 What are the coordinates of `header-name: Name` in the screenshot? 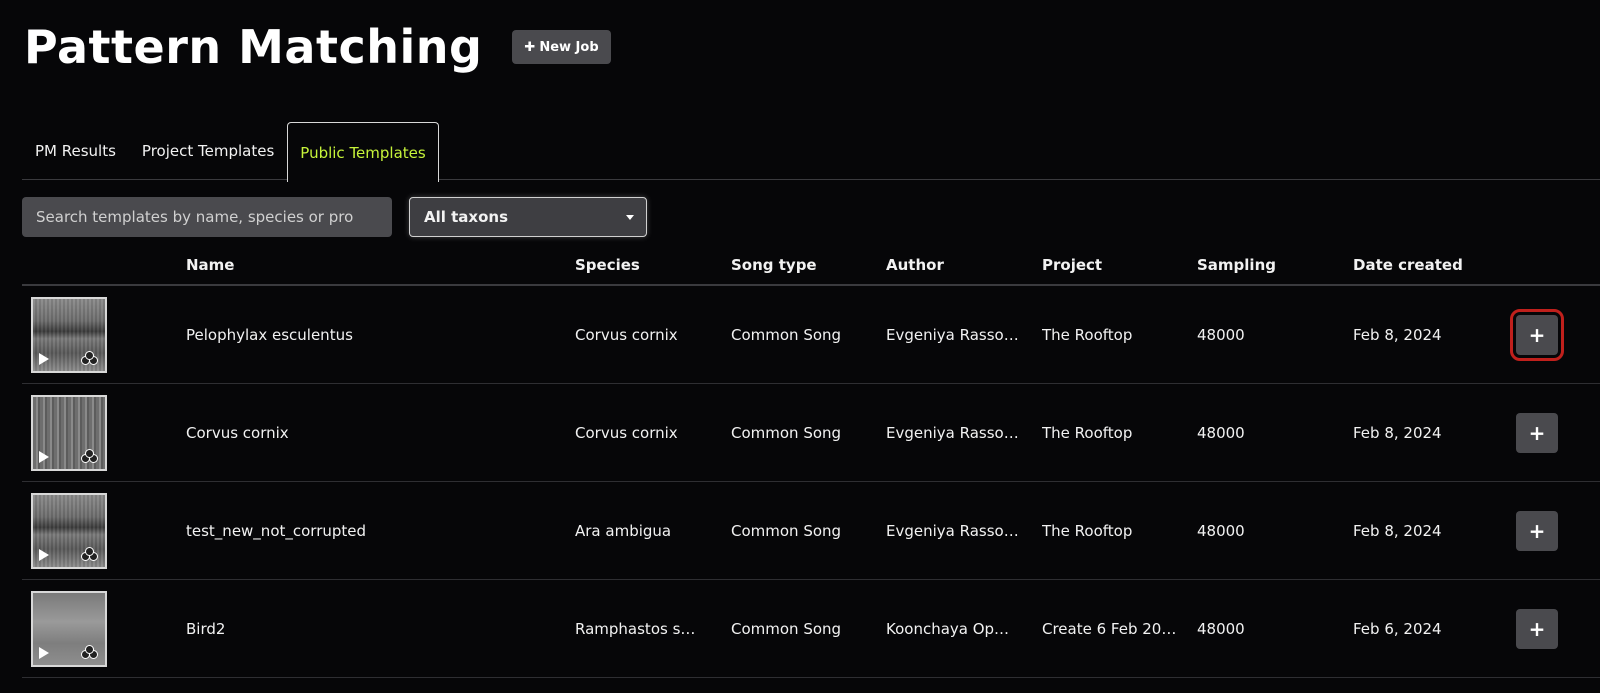 It's located at (380, 266).